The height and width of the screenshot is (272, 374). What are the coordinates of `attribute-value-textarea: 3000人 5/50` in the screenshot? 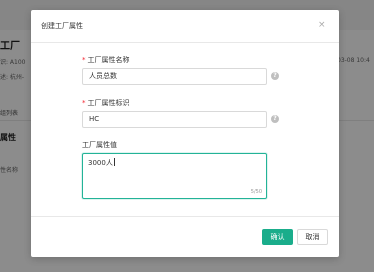 It's located at (174, 176).